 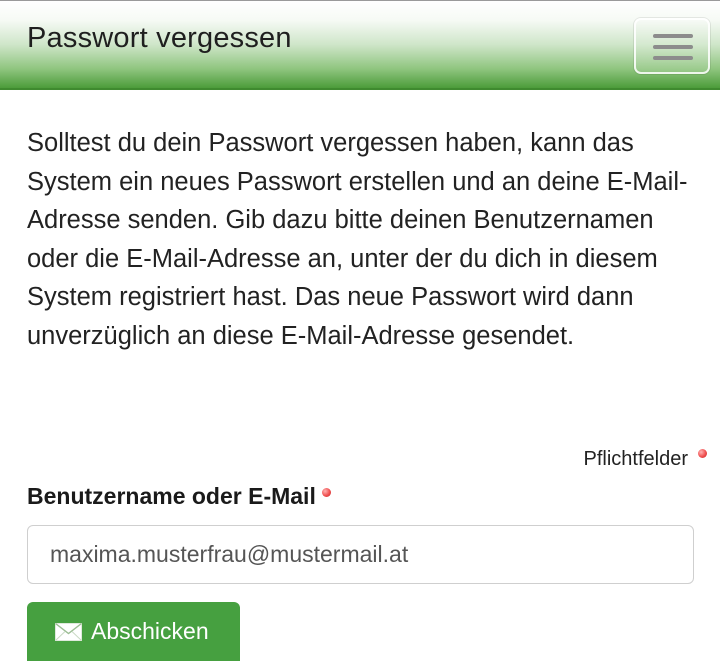 What do you see at coordinates (360, 554) in the screenshot?
I see `username-input` at bounding box center [360, 554].